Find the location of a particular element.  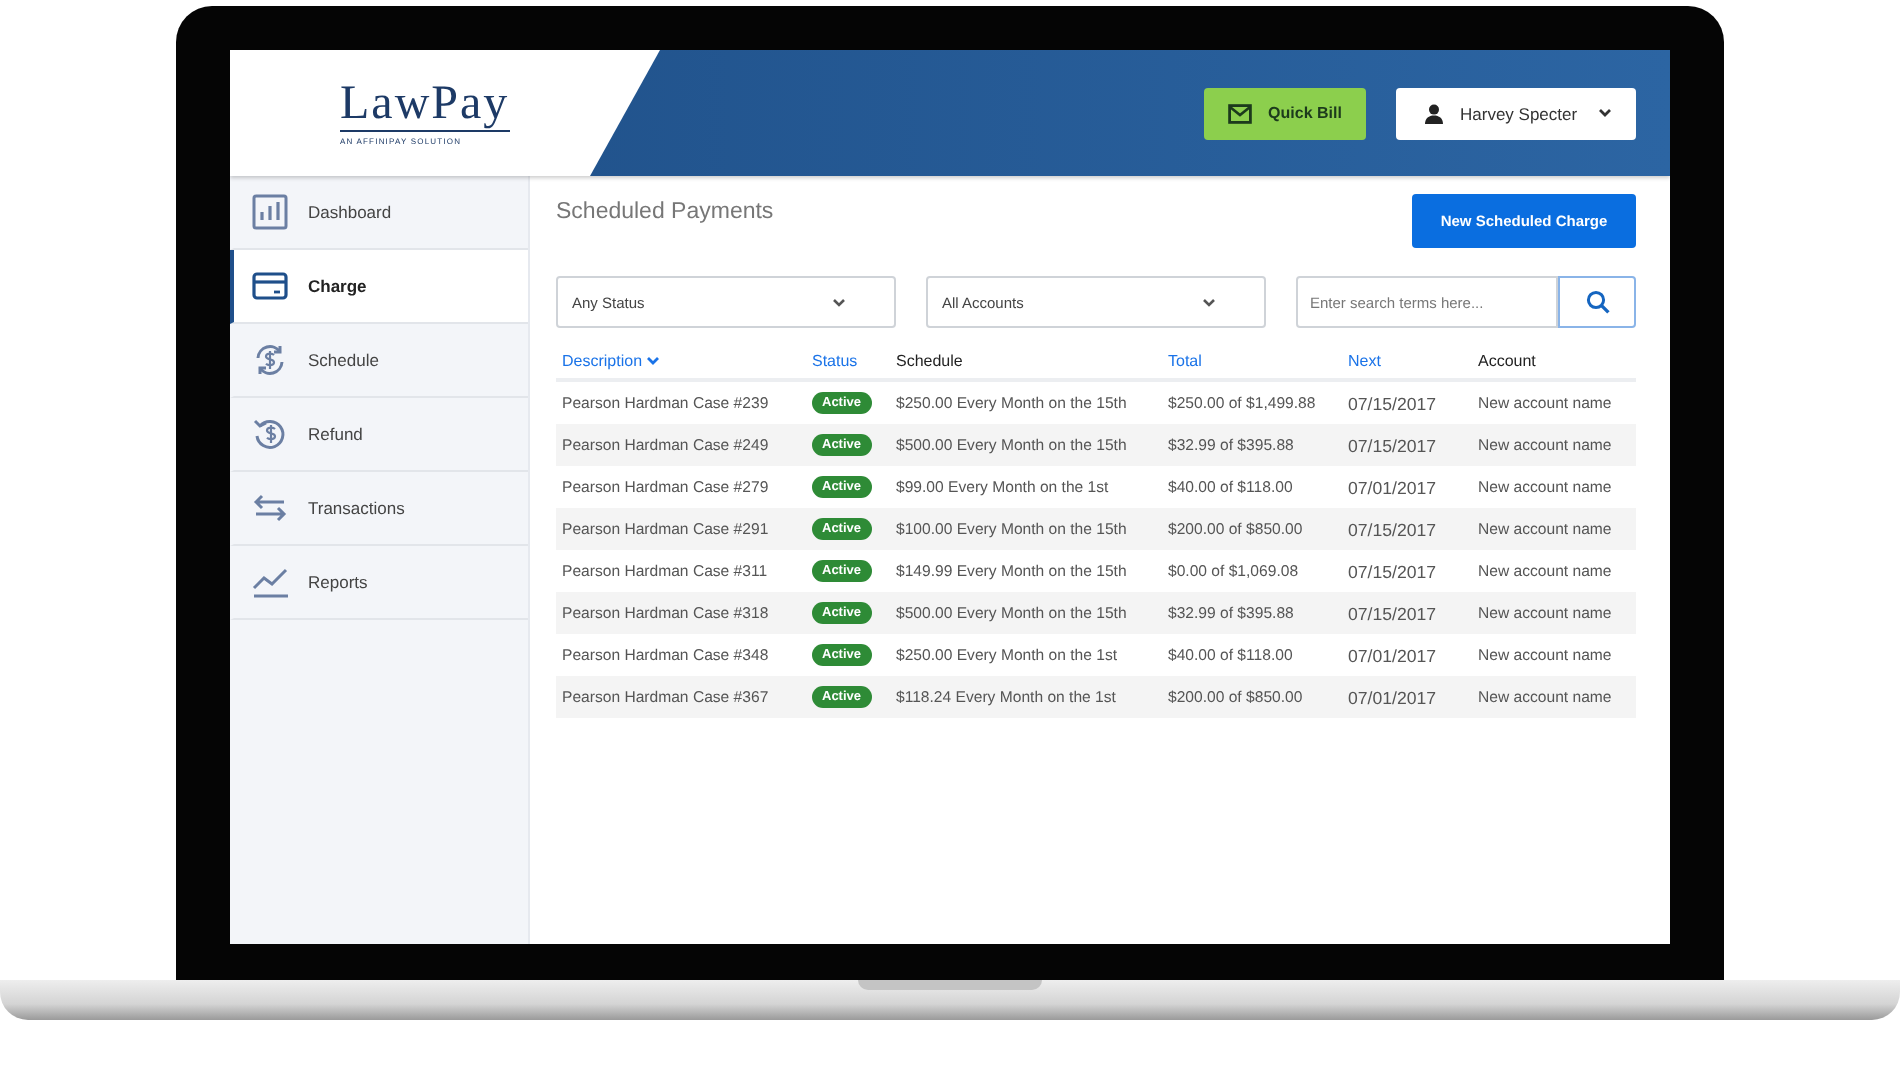

column-header: Status is located at coordinates (848, 362).